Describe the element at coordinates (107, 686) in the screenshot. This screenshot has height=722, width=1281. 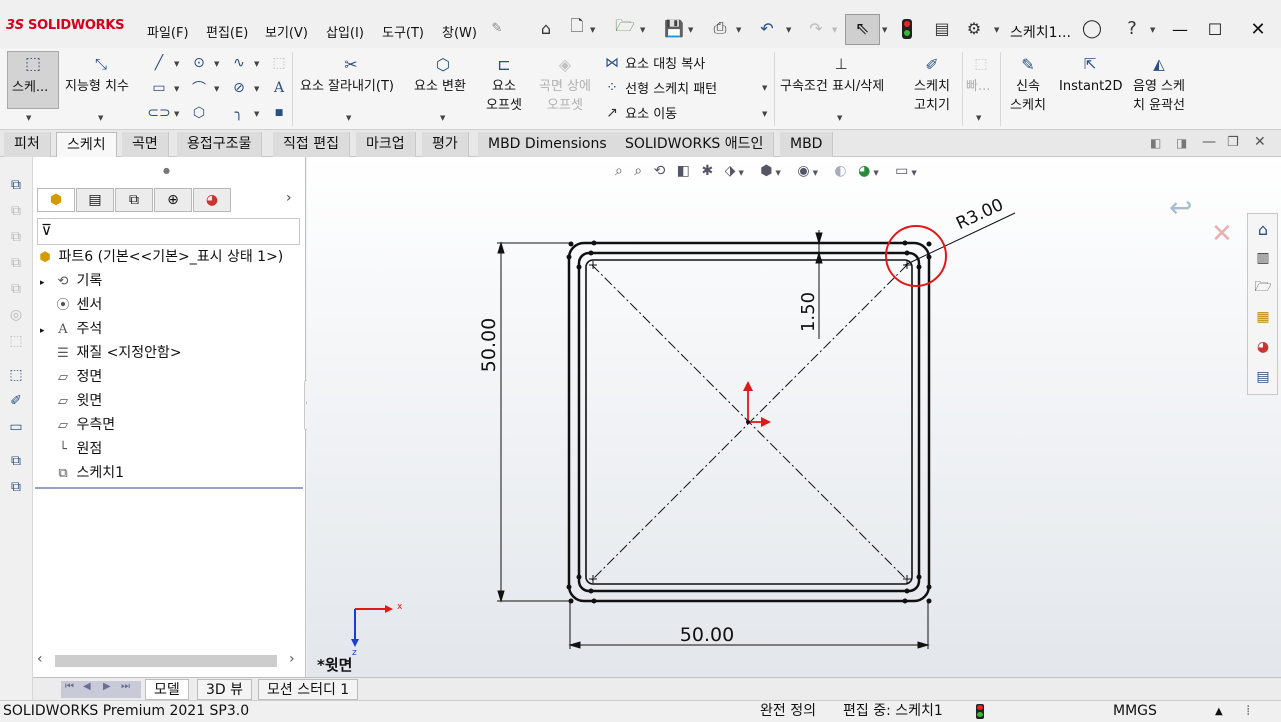
I see `next-tab-icon: ▶` at that location.